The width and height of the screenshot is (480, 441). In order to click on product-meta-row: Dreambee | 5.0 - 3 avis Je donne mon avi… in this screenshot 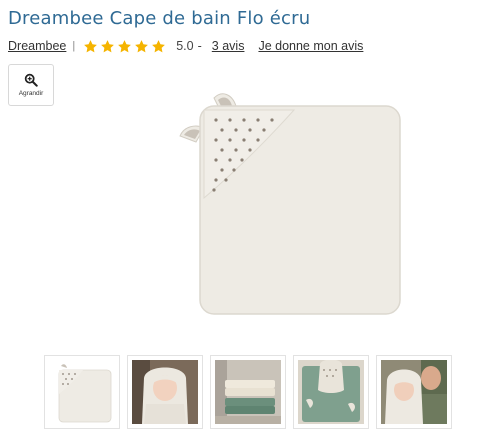, I will do `click(185, 46)`.